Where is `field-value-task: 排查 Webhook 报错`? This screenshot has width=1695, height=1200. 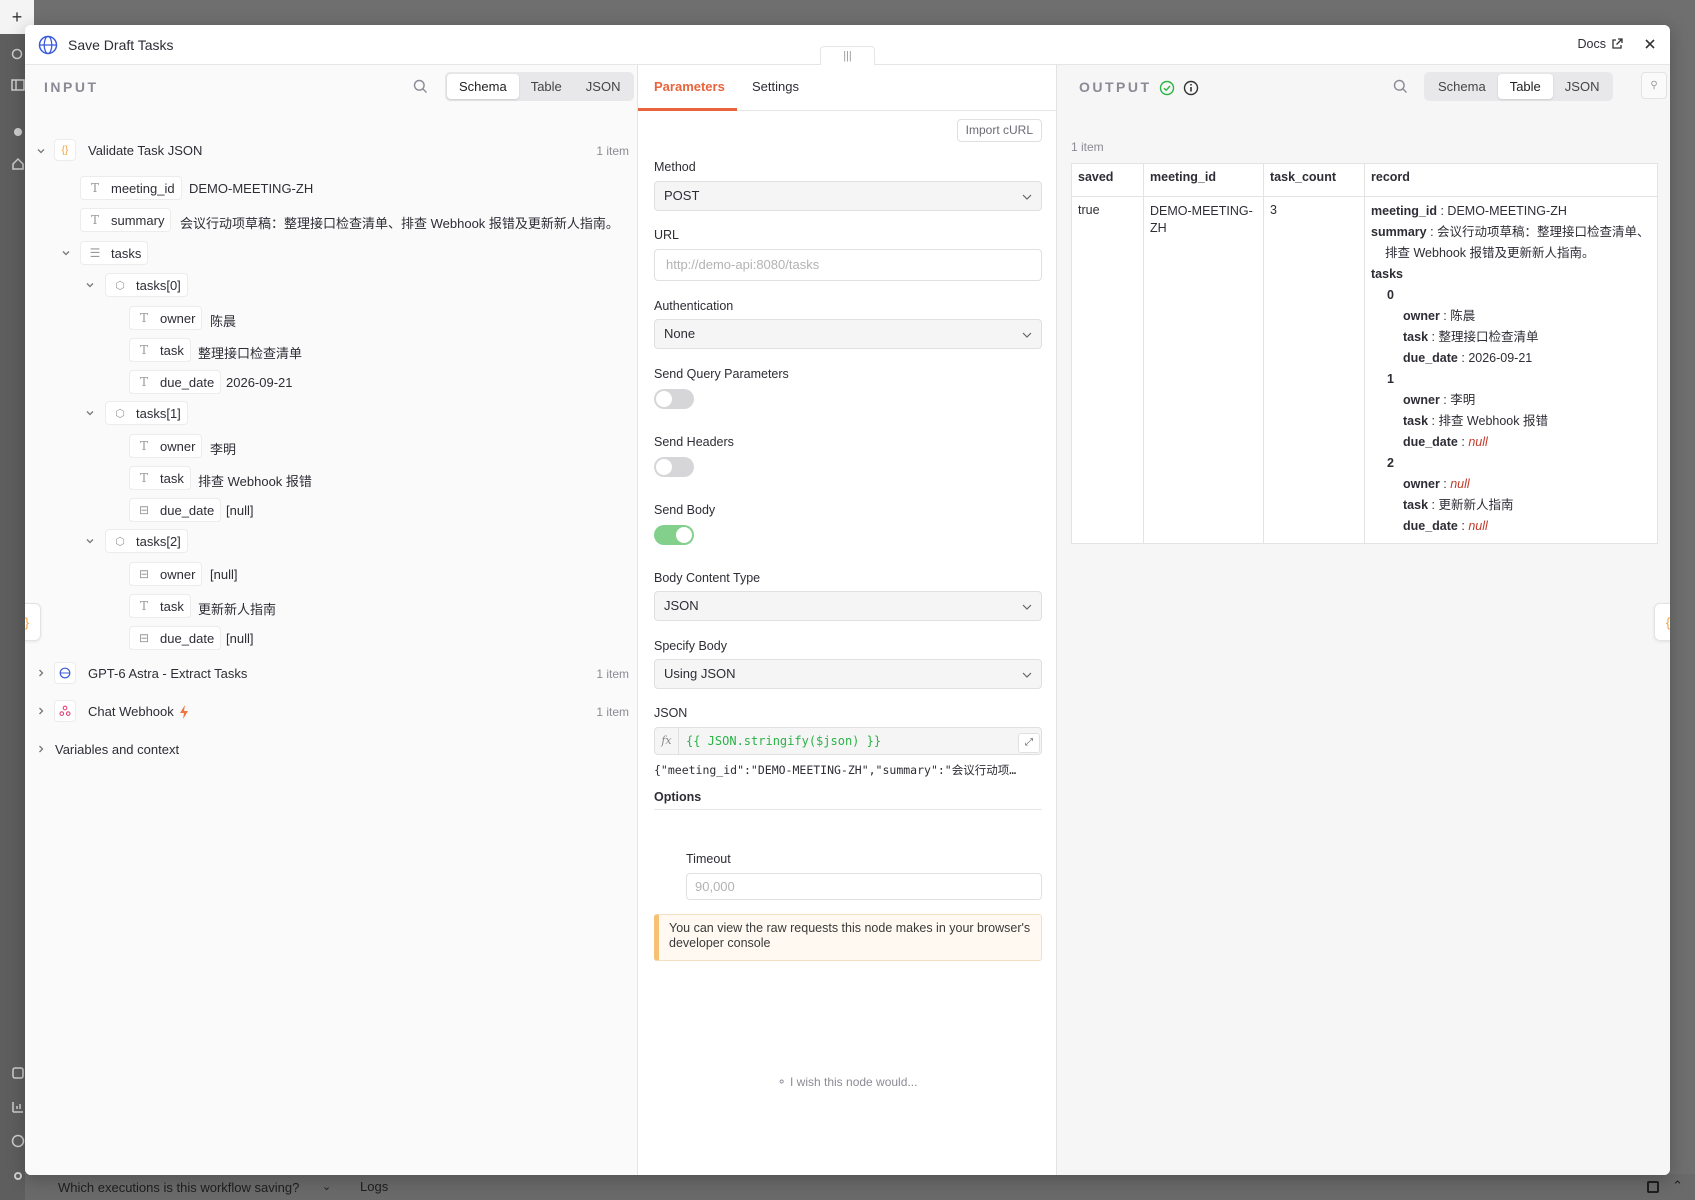 field-value-task: 排查 Webhook 报错 is located at coordinates (255, 481).